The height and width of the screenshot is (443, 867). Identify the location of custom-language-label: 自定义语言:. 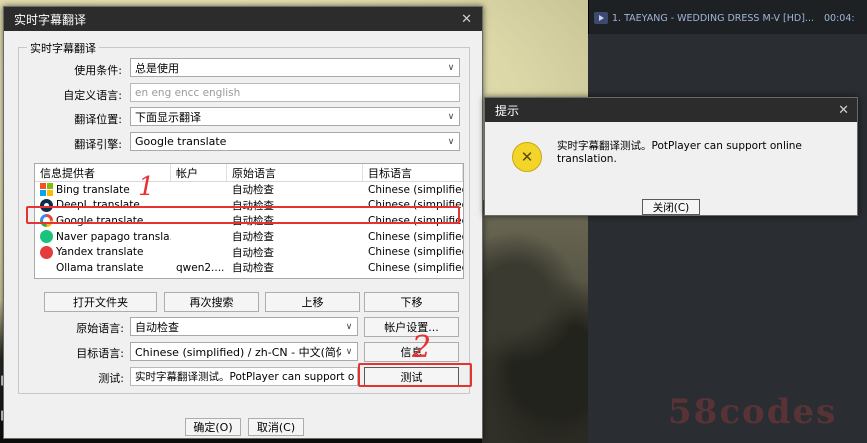
(92, 95).